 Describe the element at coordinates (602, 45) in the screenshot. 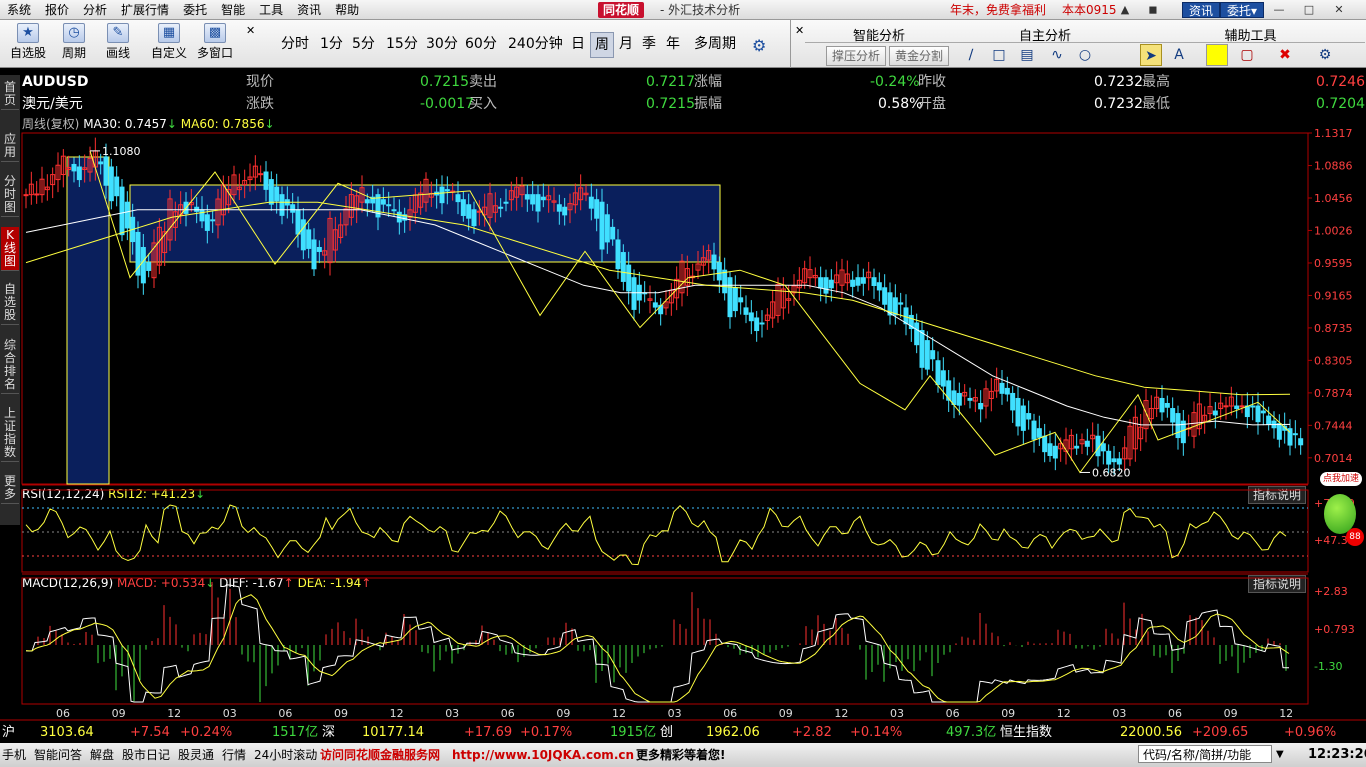

I see `period-week: 周` at that location.